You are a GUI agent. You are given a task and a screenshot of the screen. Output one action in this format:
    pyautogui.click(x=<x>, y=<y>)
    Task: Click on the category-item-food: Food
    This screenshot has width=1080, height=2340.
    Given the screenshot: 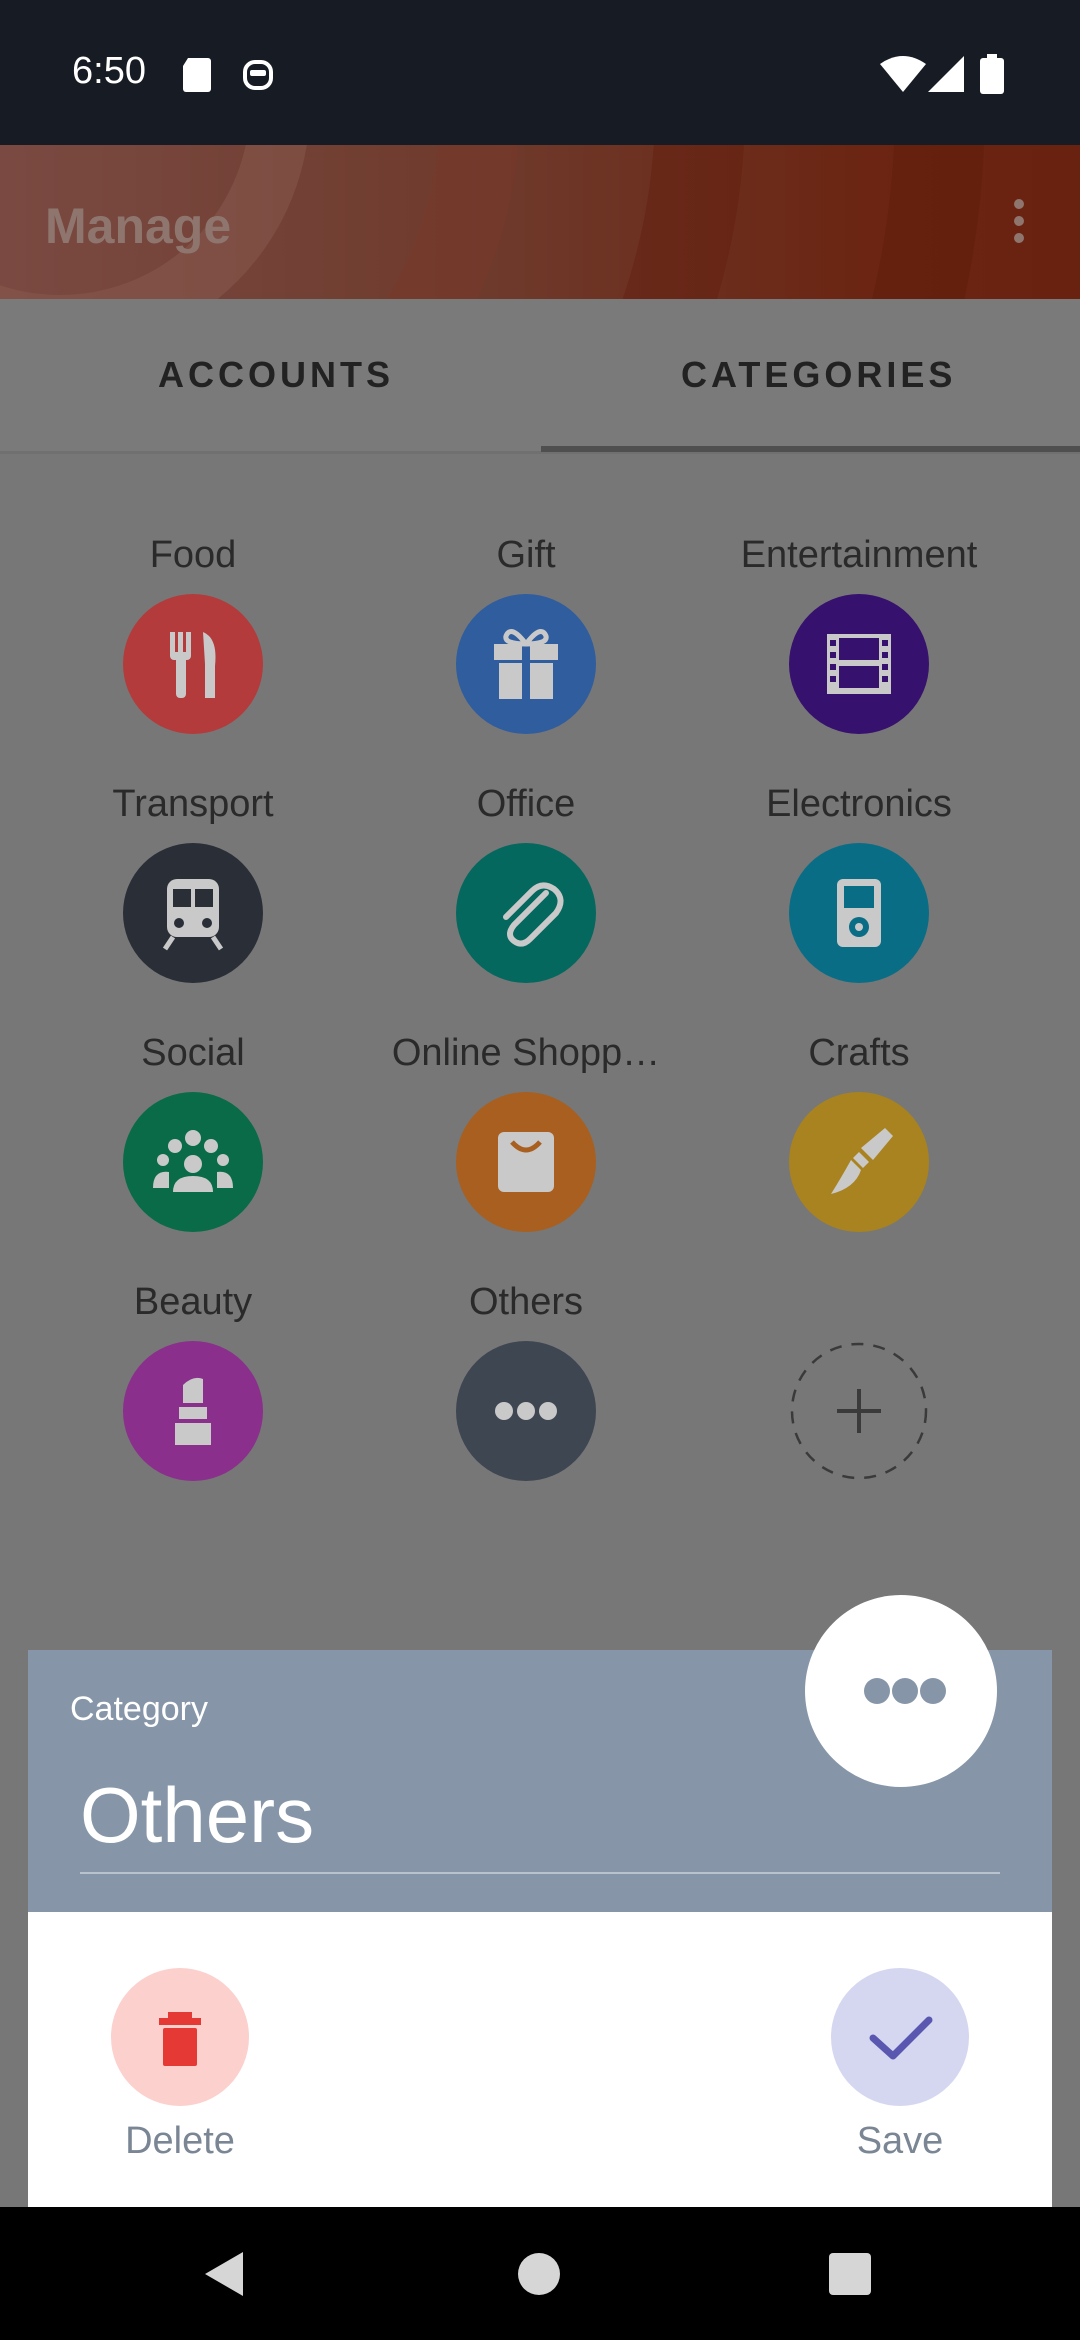 What is the action you would take?
    pyautogui.click(x=193, y=634)
    